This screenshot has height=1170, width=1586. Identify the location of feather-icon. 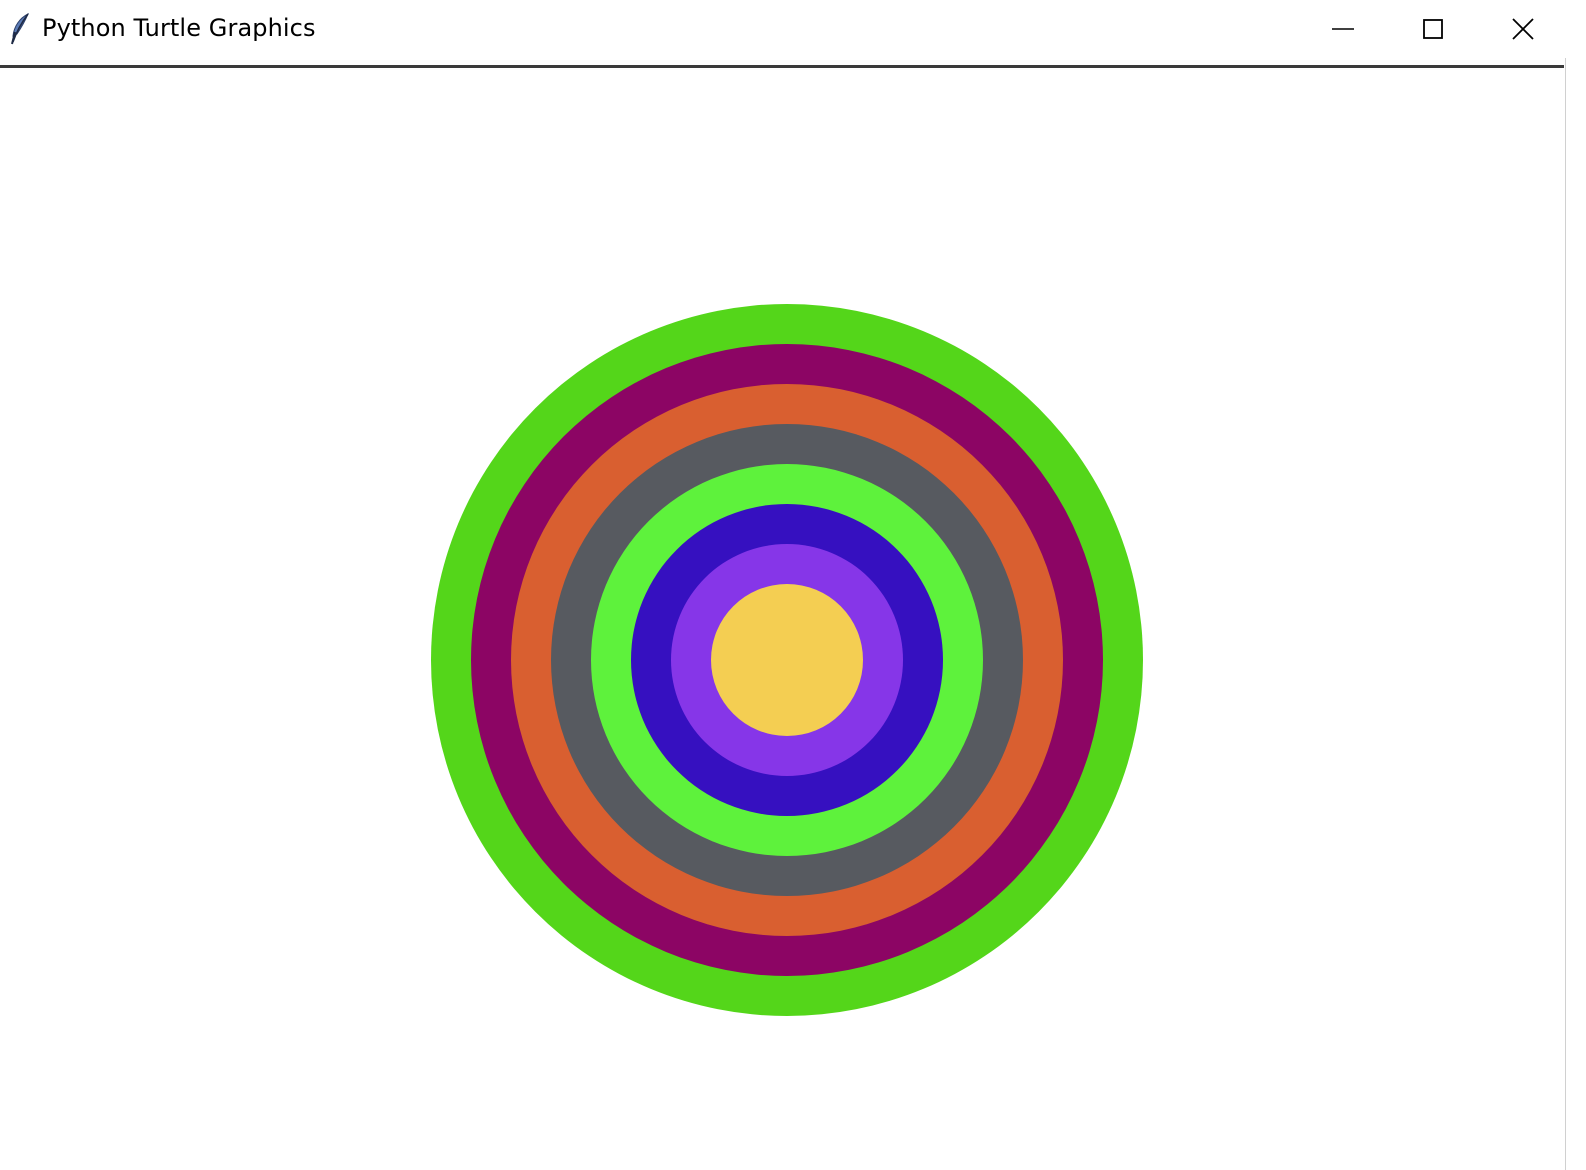
(20, 29).